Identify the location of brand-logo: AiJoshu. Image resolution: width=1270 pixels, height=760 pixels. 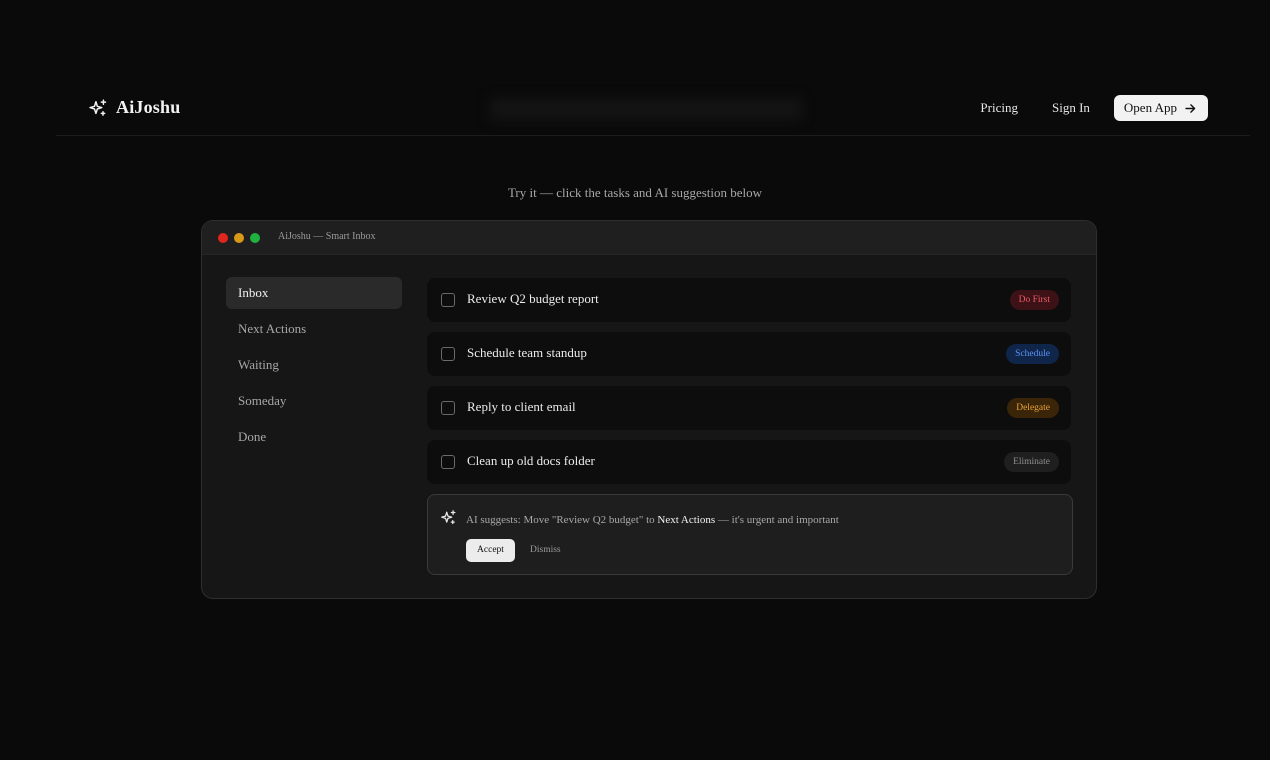
(134, 107).